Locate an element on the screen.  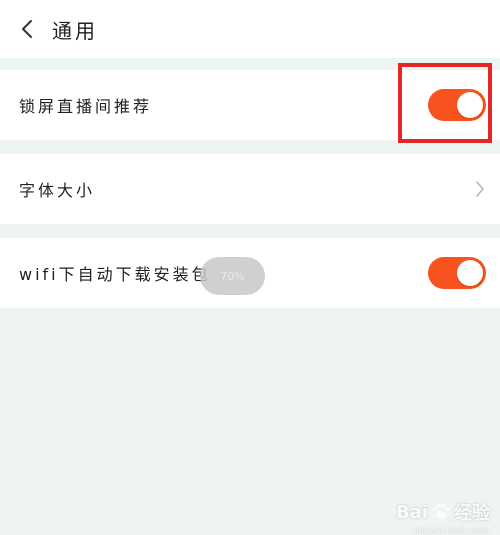
baidu-watermark: Bai 经验 jingyan.baidu.com is located at coordinates (442, 517).